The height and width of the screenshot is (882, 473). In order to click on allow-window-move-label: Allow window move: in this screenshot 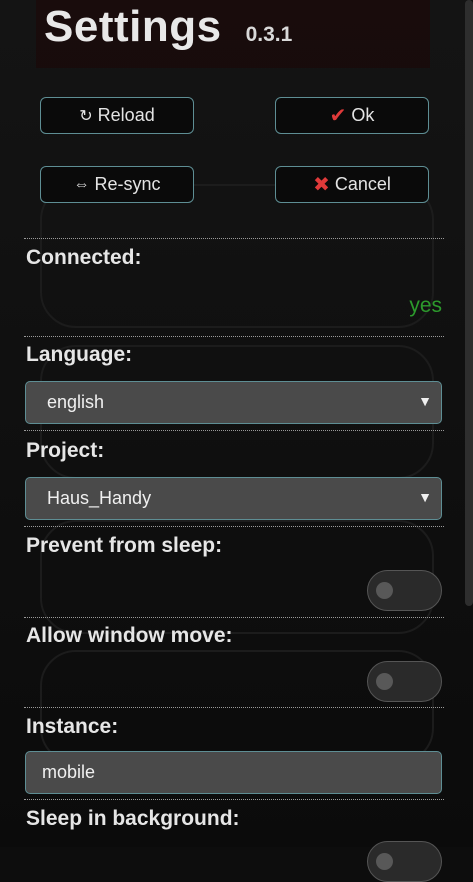, I will do `click(129, 635)`.